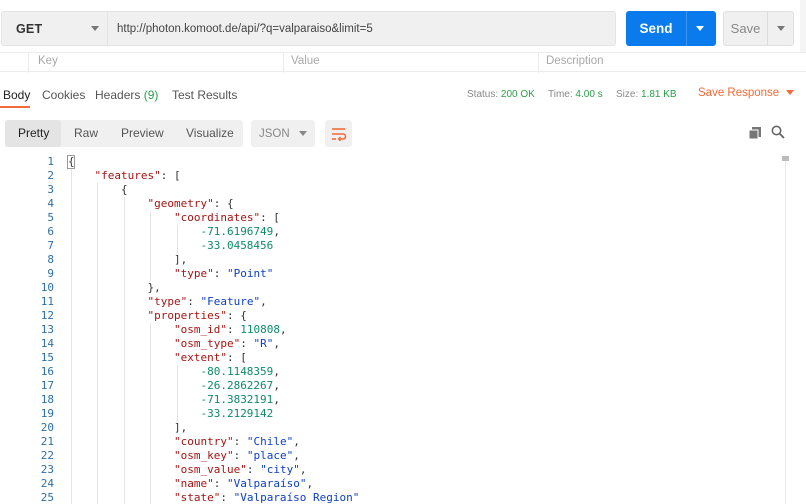  Describe the element at coordinates (197, 497) in the screenshot. I see `code-token: "state"` at that location.